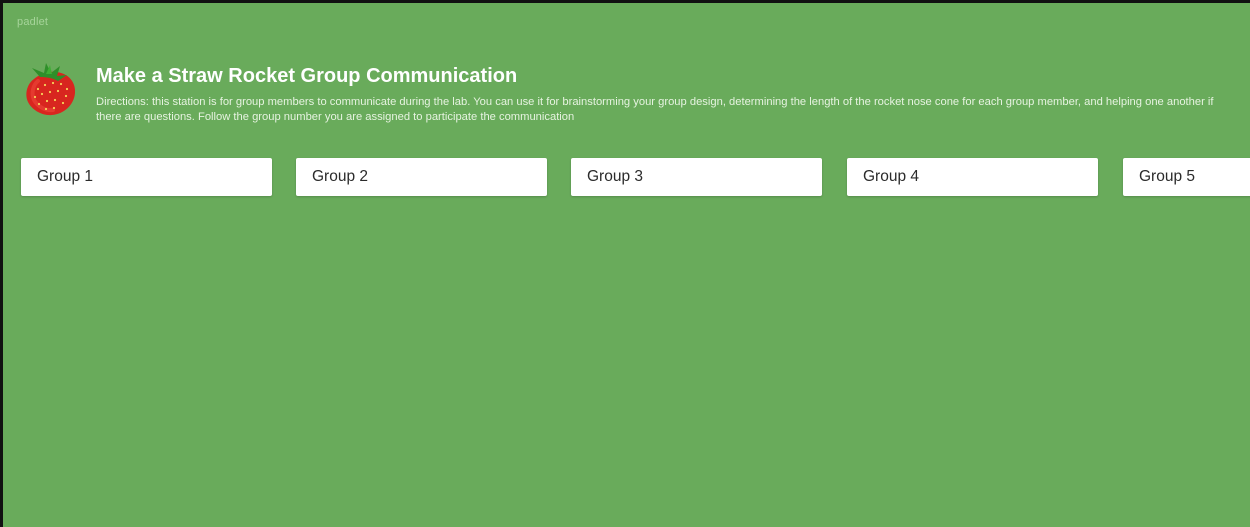 This screenshot has width=1250, height=527. I want to click on column-header-label: Group 5, so click(1167, 176).